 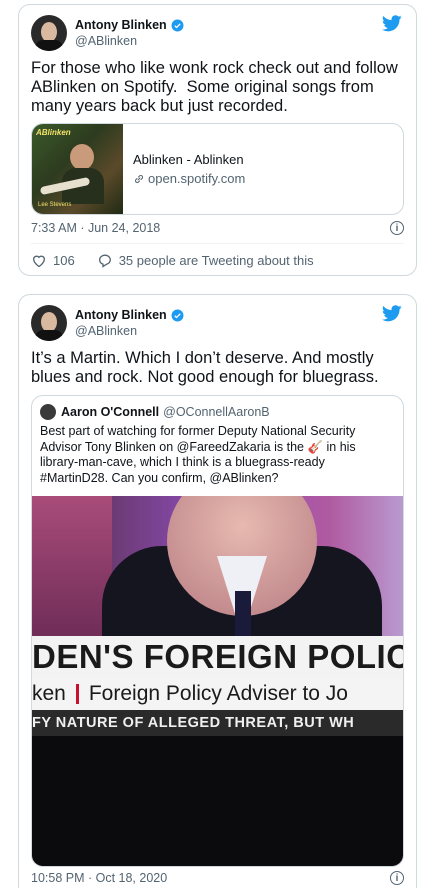 What do you see at coordinates (53, 132) in the screenshot?
I see `thumbnail-title: ABlinken` at bounding box center [53, 132].